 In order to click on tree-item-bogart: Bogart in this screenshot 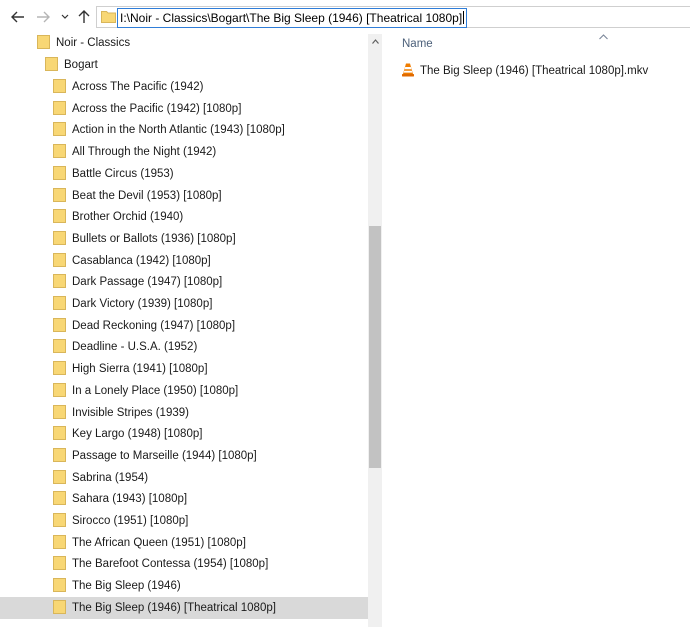, I will do `click(191, 65)`.